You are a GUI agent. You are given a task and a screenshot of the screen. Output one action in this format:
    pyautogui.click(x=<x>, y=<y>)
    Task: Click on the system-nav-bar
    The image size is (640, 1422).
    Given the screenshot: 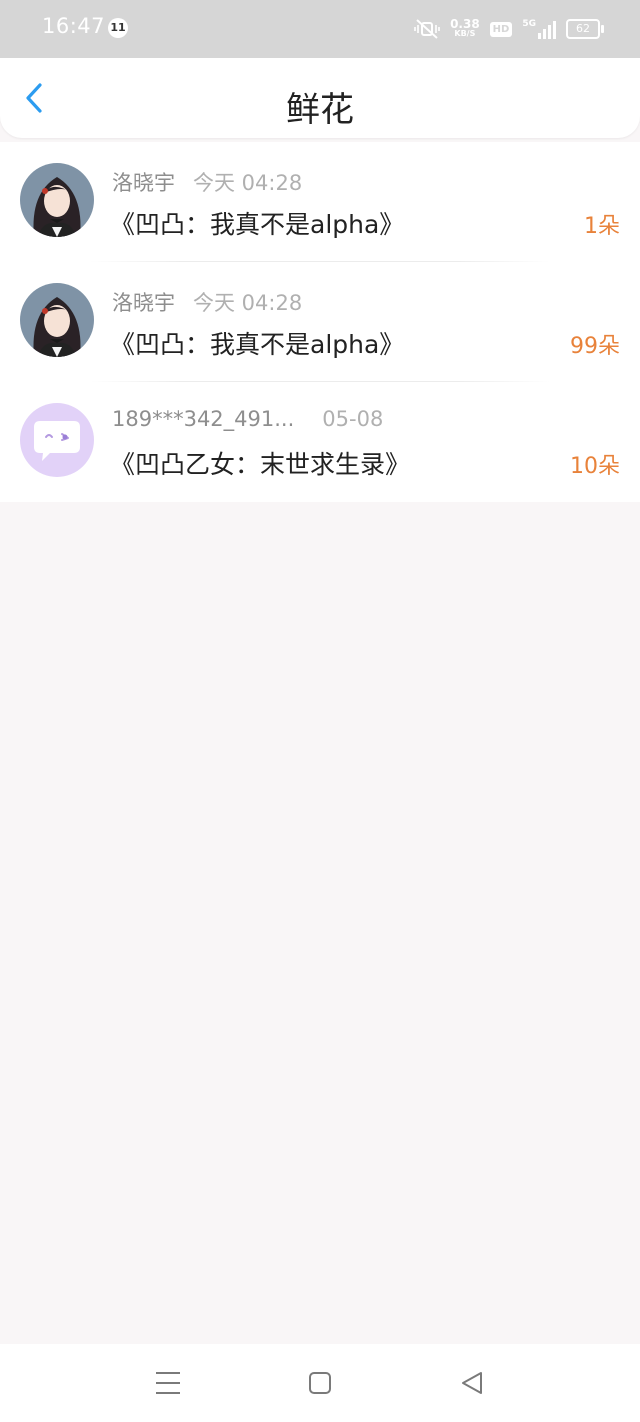 What is the action you would take?
    pyautogui.click(x=320, y=1383)
    